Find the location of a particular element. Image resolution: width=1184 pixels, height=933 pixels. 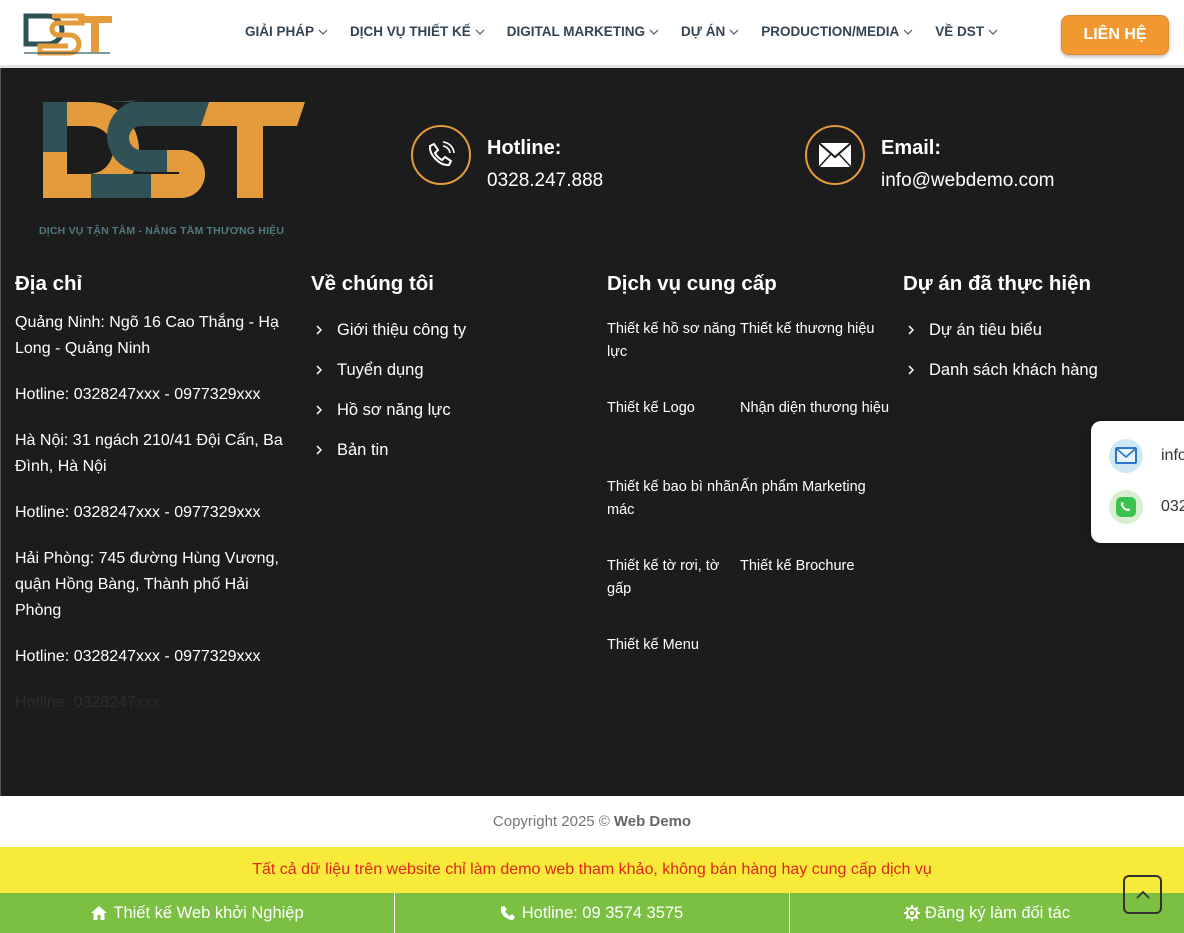

link-label: Tuyển dụng is located at coordinates (380, 369).